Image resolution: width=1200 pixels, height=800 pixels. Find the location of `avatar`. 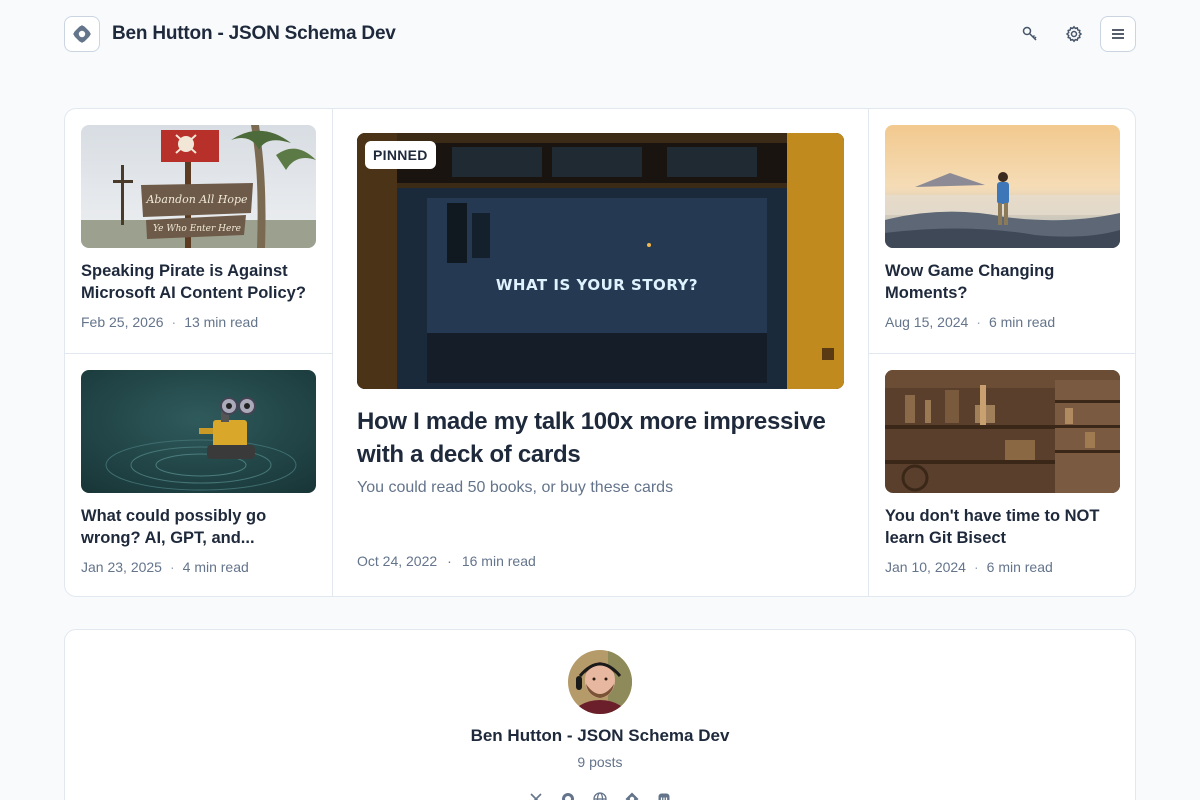

avatar is located at coordinates (600, 682).